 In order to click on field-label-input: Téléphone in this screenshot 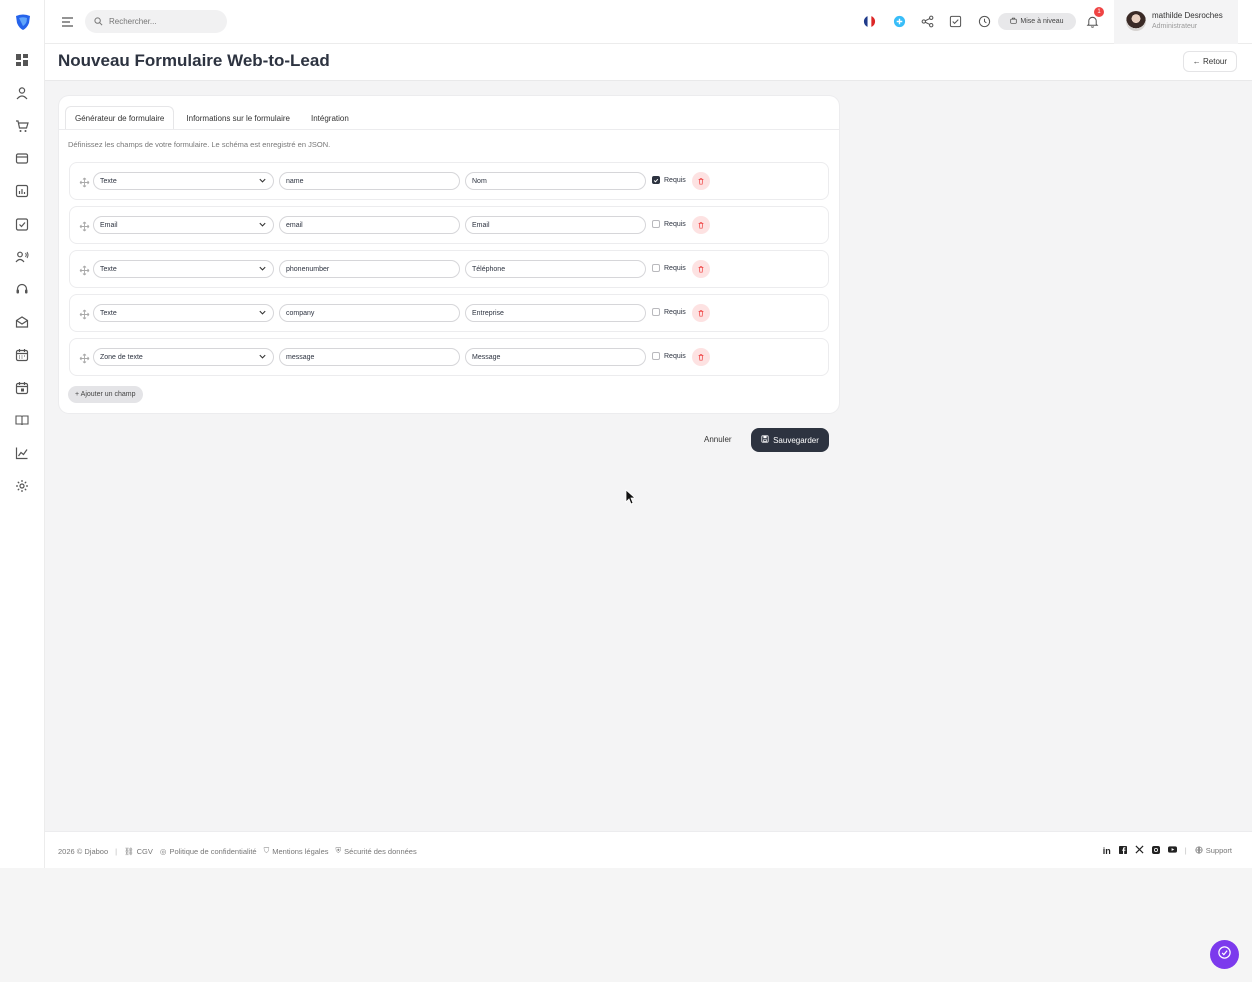, I will do `click(555, 269)`.